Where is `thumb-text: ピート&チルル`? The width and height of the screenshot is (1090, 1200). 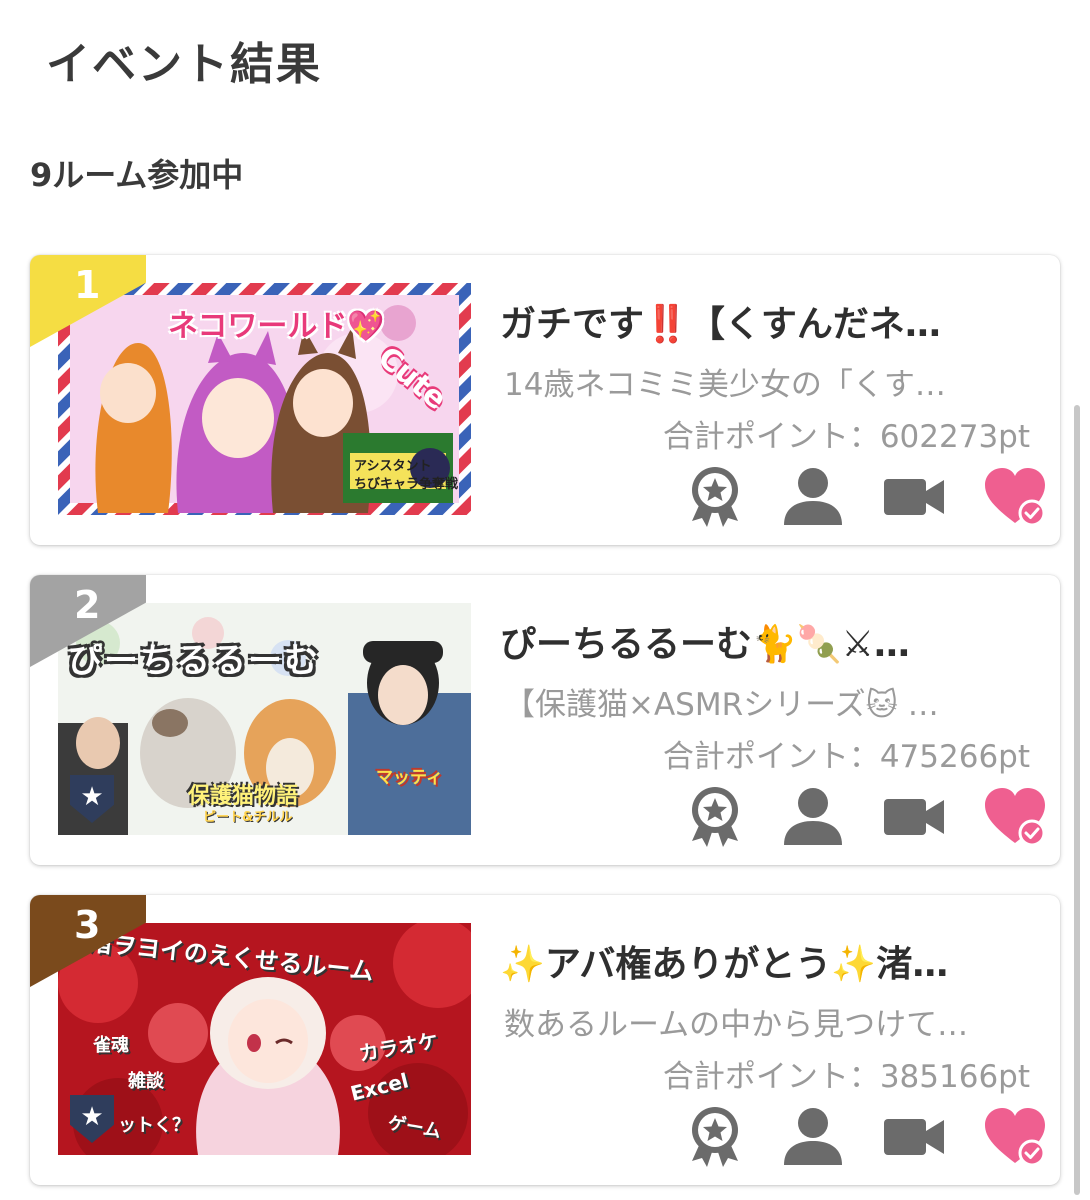
thumb-text: ピート&チルル is located at coordinates (248, 817).